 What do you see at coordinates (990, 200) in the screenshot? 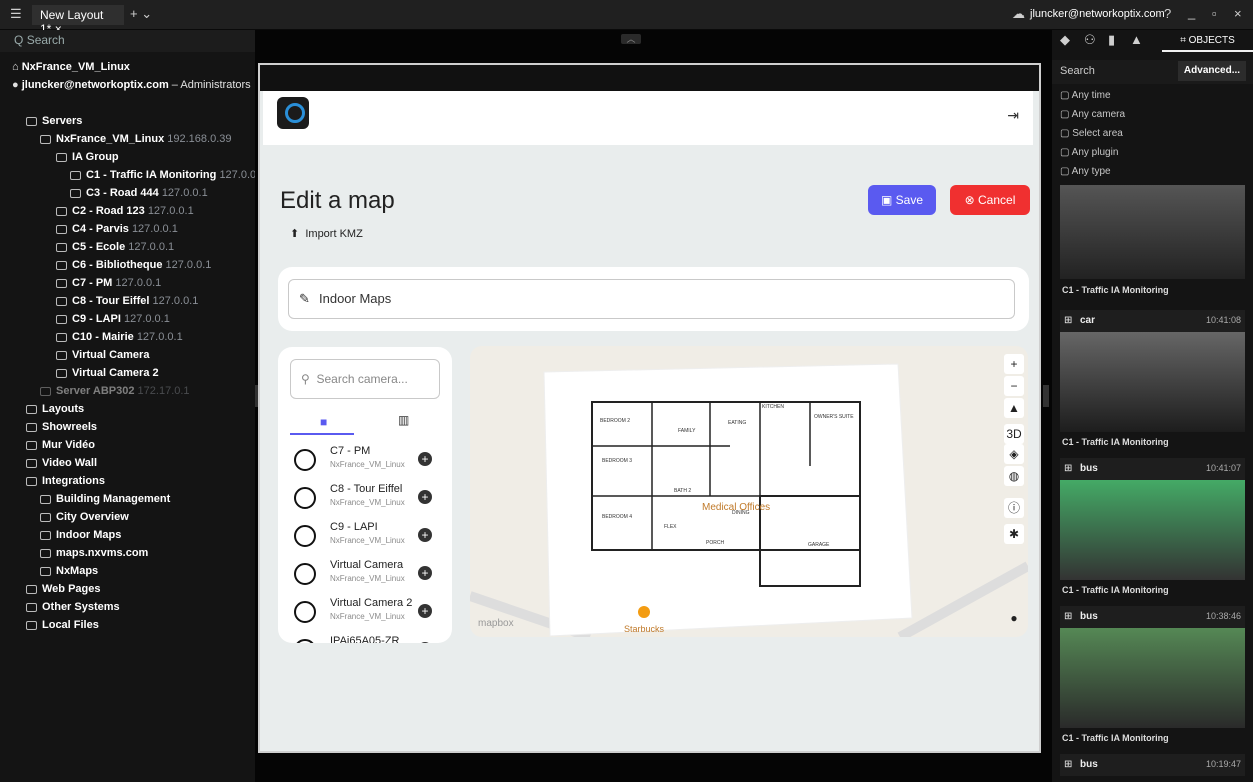
I see `cancel-button: ⊗ Cancel` at bounding box center [990, 200].